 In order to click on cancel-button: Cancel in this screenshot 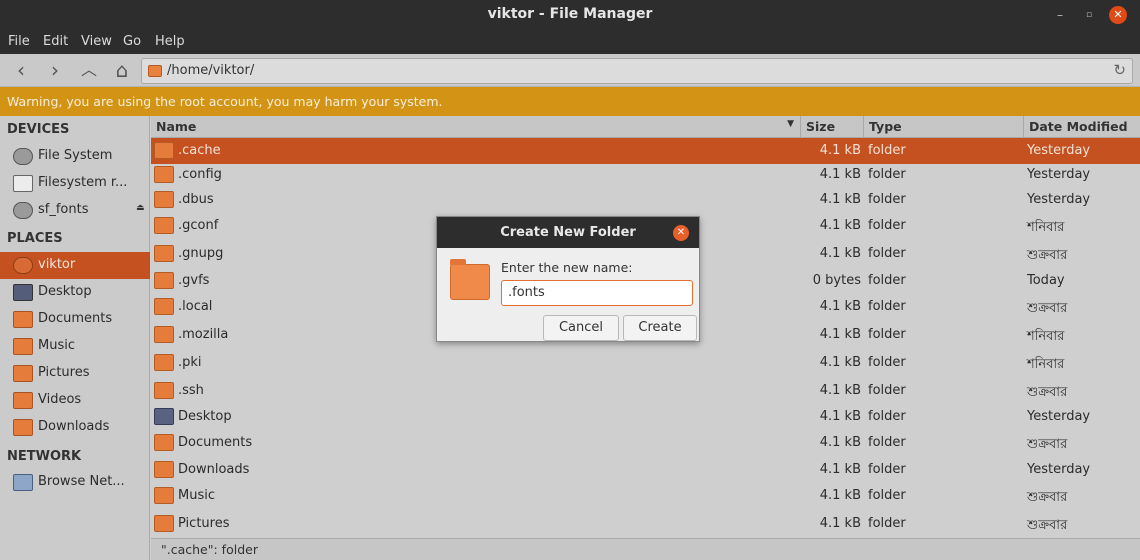, I will do `click(581, 328)`.